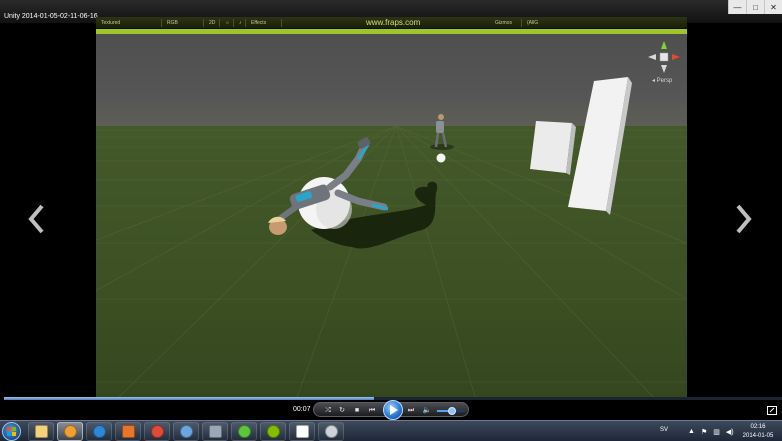  I want to click on play-icon, so click(393, 410).